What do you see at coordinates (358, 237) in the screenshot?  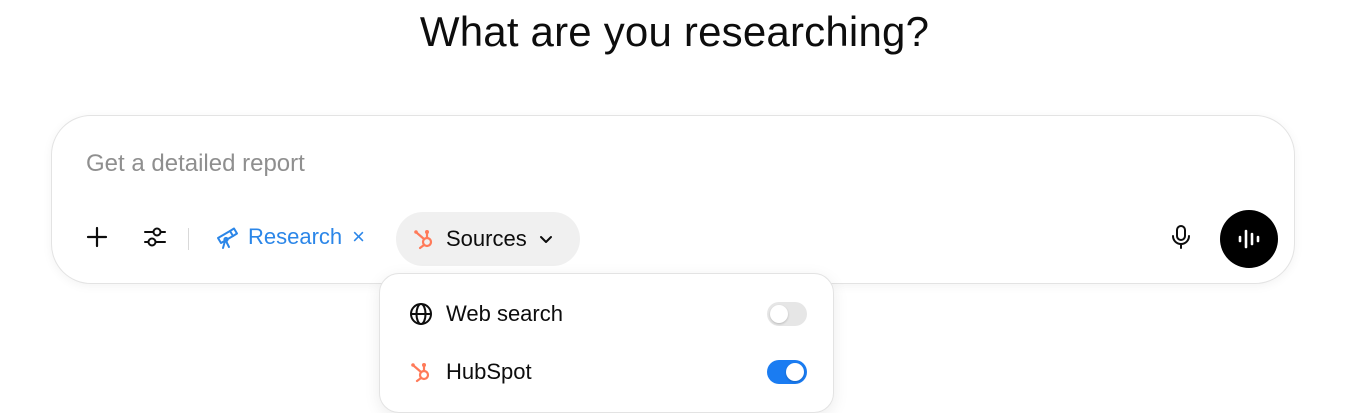 I see `research-chip-close-button: ×` at bounding box center [358, 237].